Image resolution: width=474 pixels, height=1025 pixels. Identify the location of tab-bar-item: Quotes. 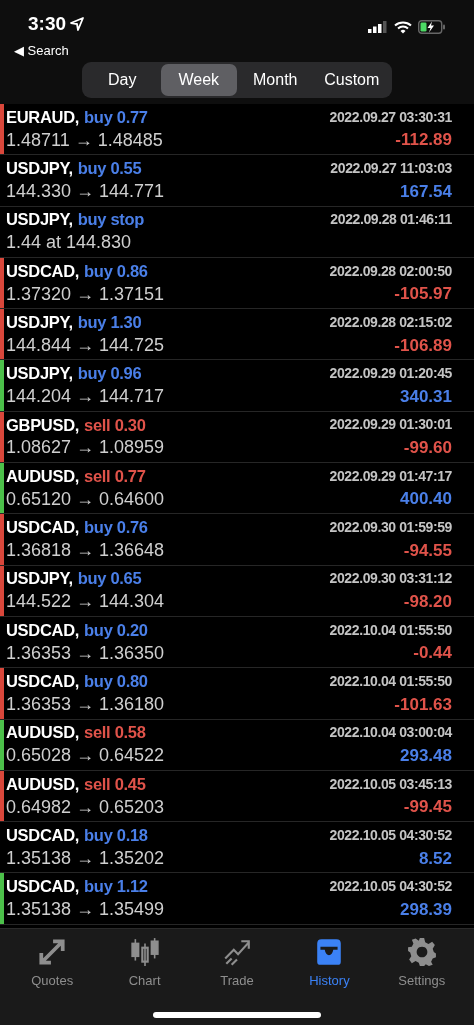
(52, 962).